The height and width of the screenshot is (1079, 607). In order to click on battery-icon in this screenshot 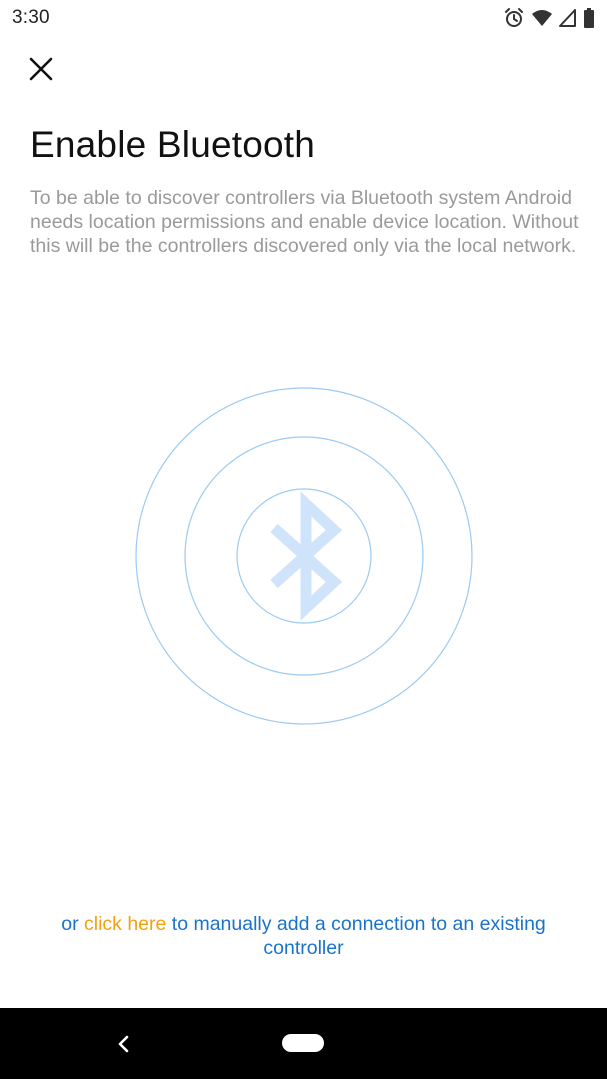, I will do `click(589, 18)`.